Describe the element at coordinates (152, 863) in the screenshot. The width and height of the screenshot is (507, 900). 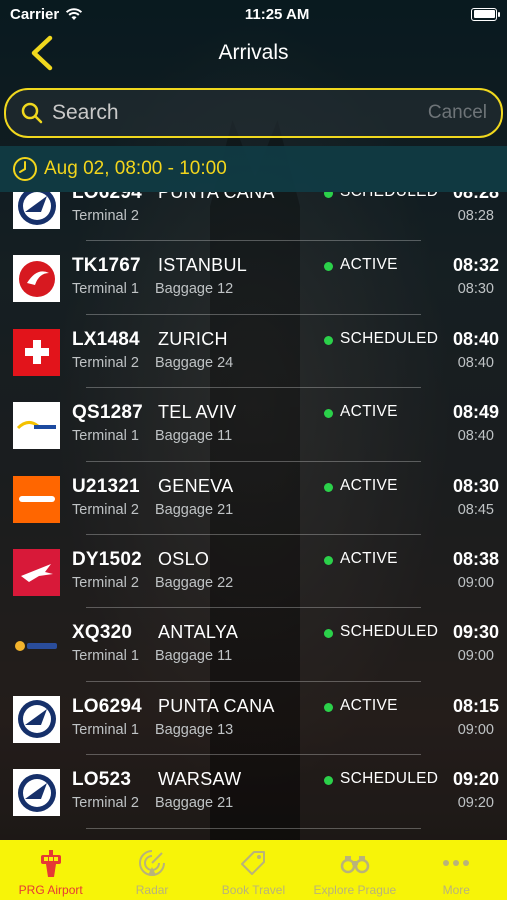
I see `radar-icon` at that location.